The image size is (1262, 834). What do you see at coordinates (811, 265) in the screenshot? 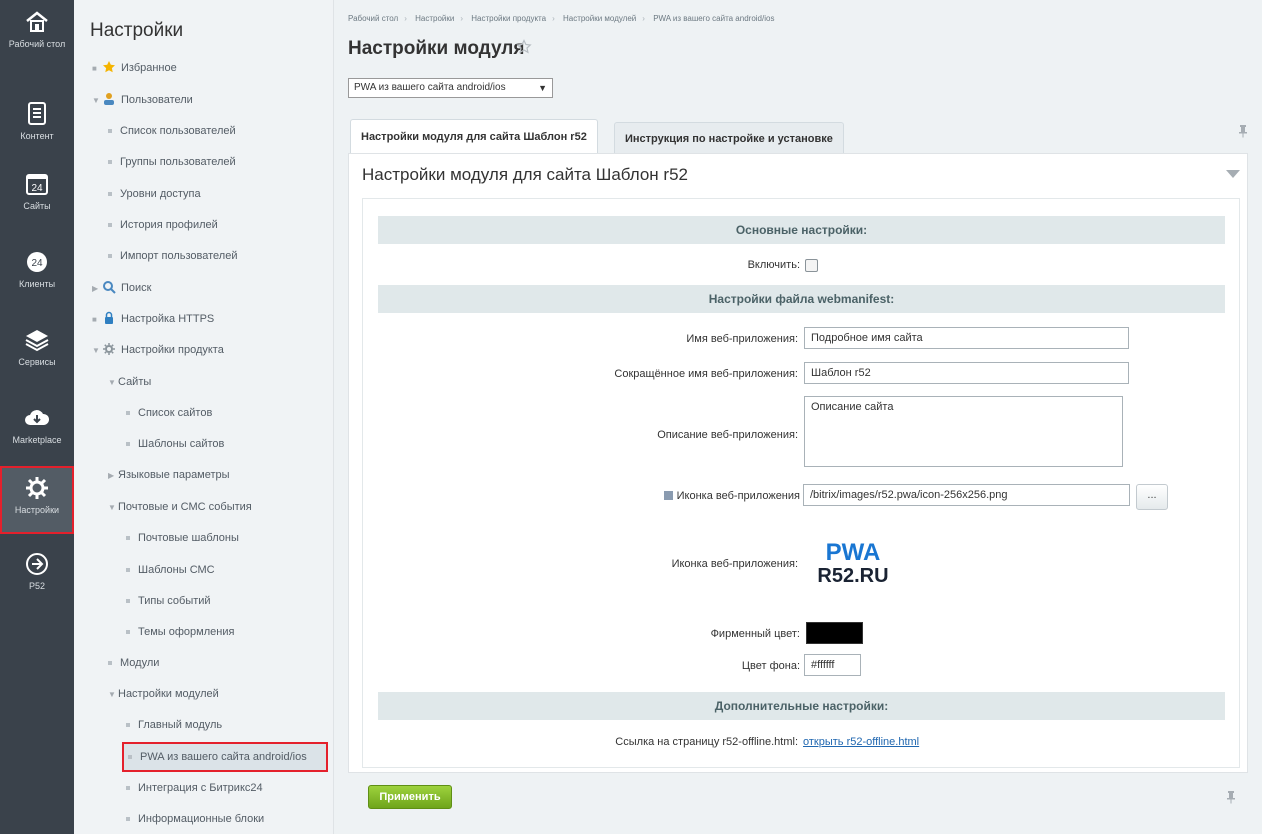
I see `enable-checkbox` at bounding box center [811, 265].